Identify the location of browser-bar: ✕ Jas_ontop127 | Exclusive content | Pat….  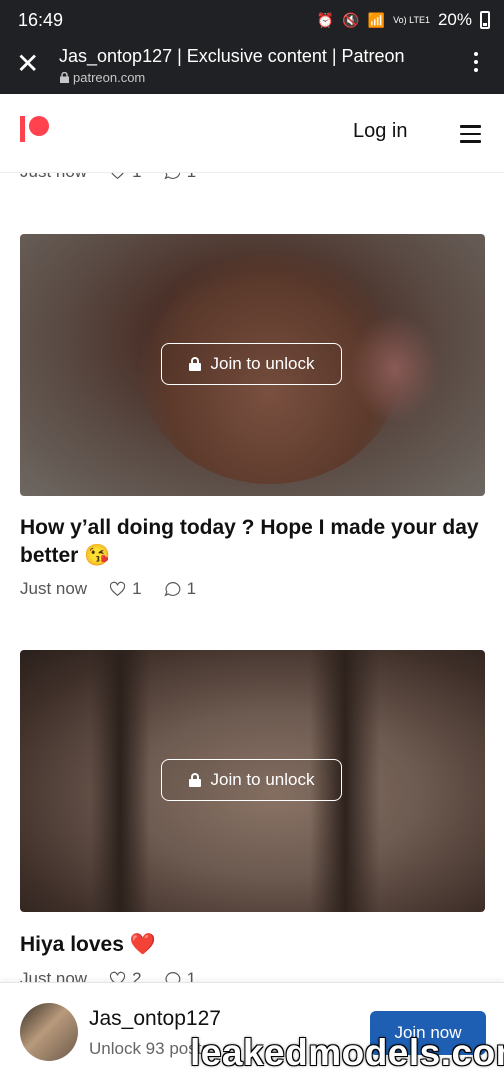
(252, 67).